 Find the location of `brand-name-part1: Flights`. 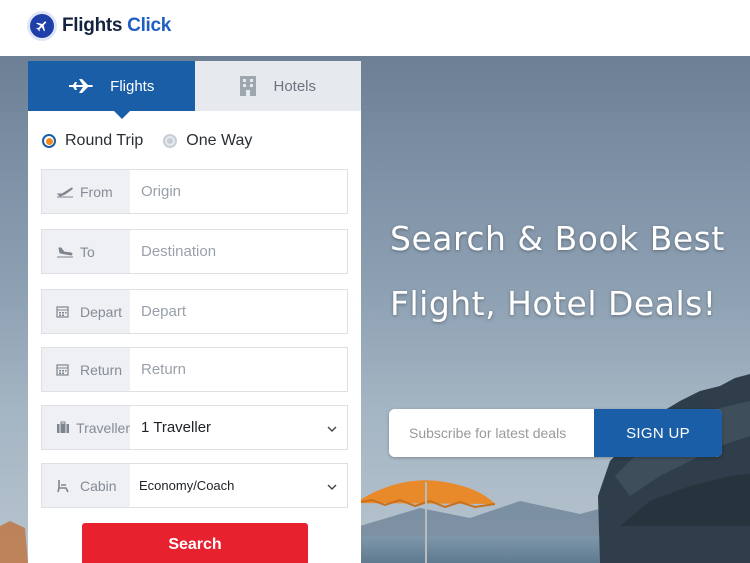

brand-name-part1: Flights is located at coordinates (92, 25).